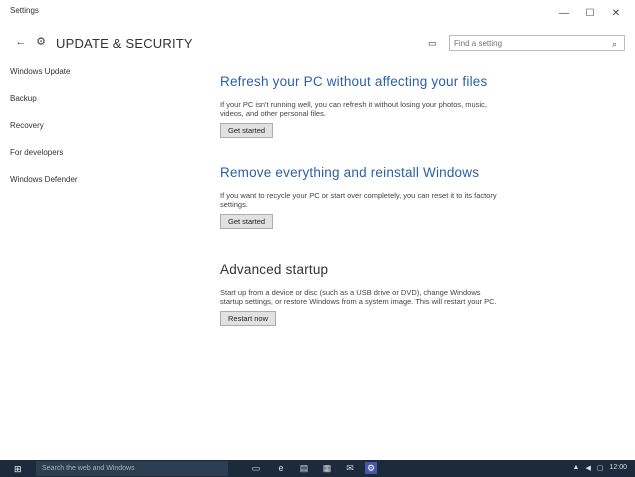 The image size is (635, 477). I want to click on restart-now-button: Restart now, so click(248, 318).